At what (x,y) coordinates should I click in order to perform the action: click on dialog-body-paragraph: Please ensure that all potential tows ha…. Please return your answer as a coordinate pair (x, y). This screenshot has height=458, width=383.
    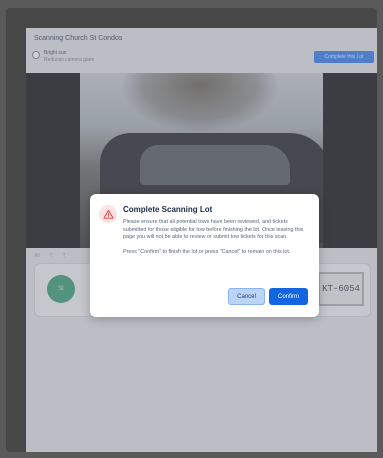
    Looking at the image, I should click on (213, 230).